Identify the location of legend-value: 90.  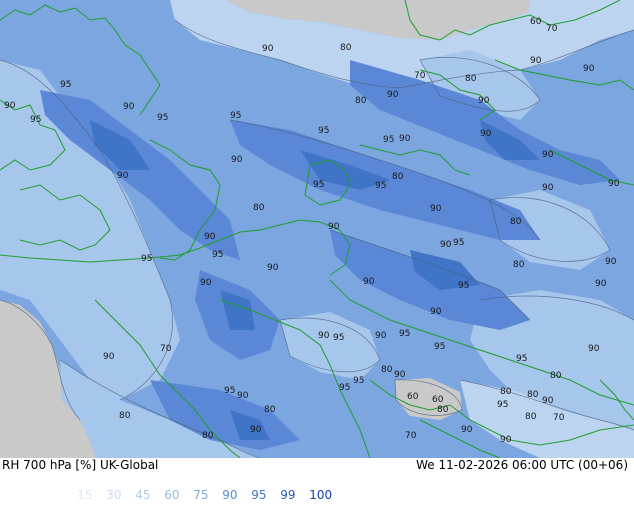
(230, 495).